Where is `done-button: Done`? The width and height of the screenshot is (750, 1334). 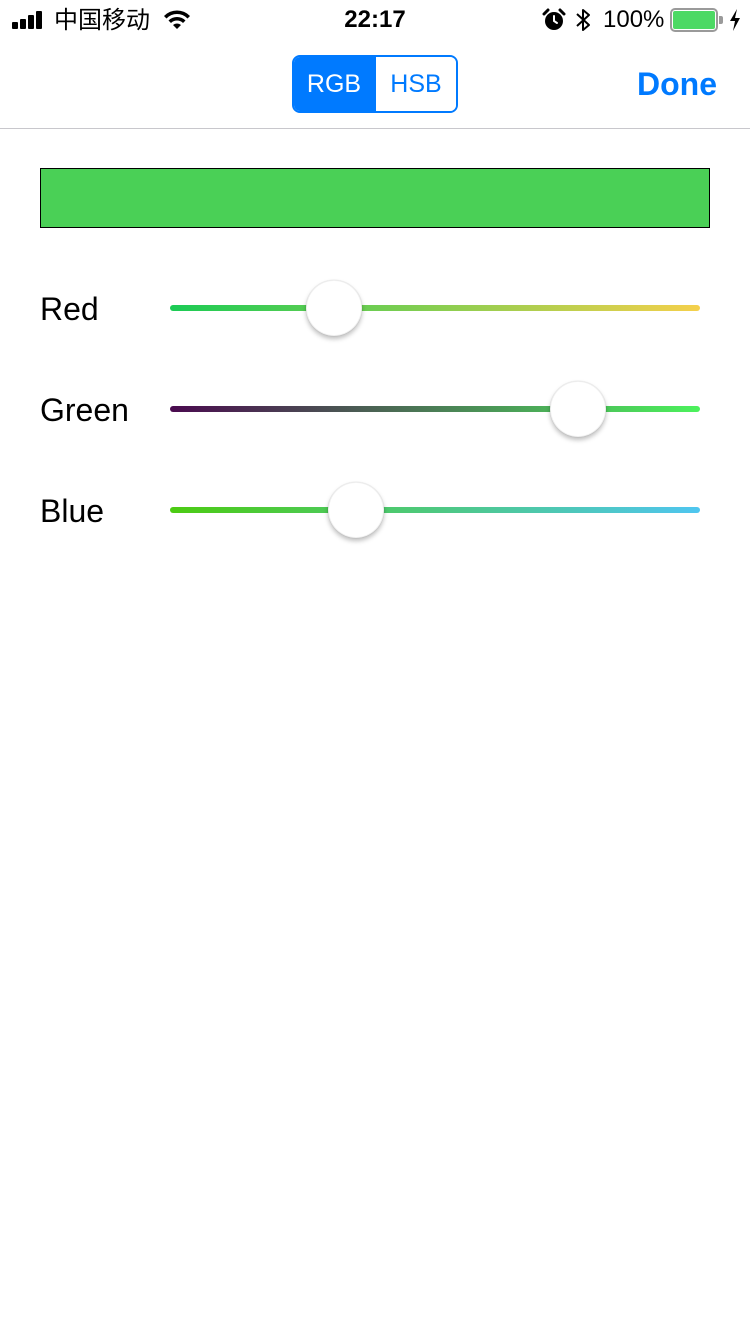 done-button: Done is located at coordinates (677, 84).